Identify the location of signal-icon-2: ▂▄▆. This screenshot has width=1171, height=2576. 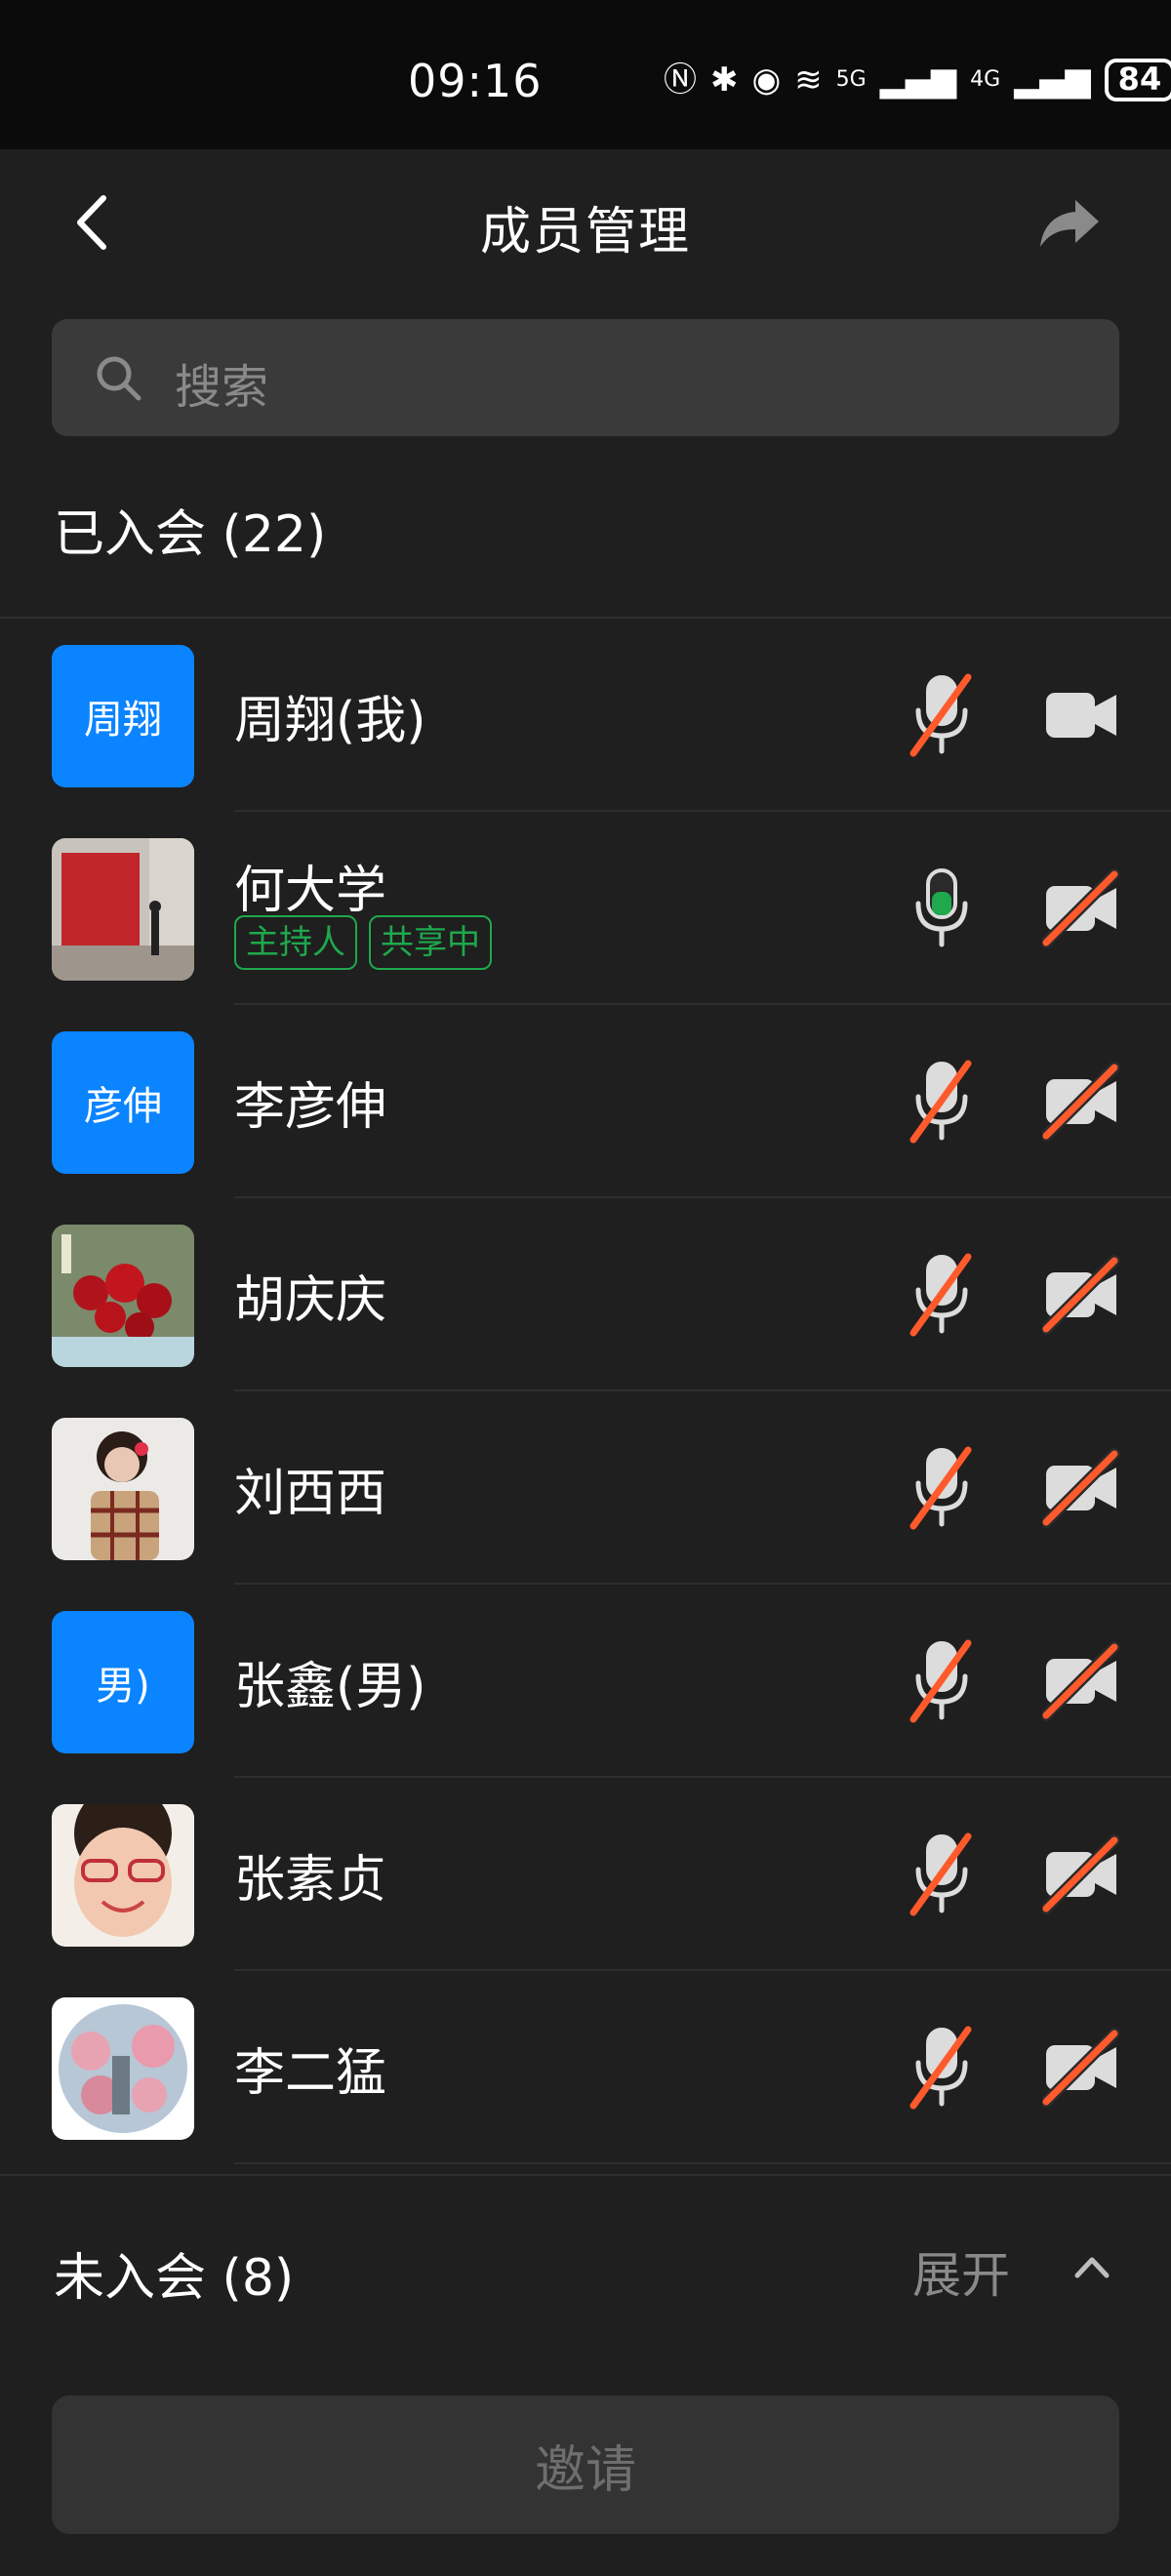
(1052, 80).